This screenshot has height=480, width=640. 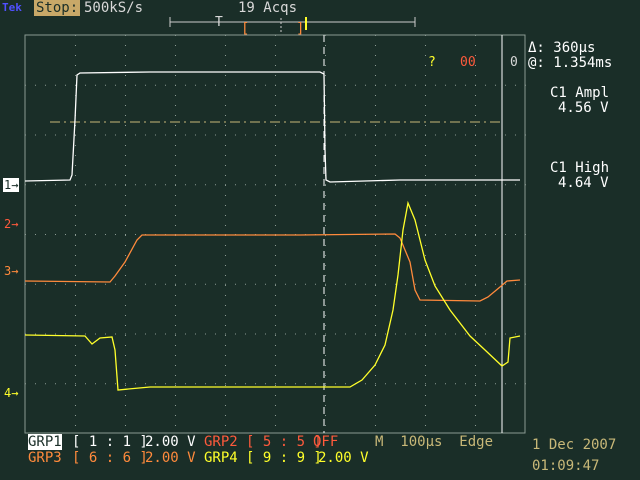 I want to click on ch4-marker: 4→, so click(x=11, y=393).